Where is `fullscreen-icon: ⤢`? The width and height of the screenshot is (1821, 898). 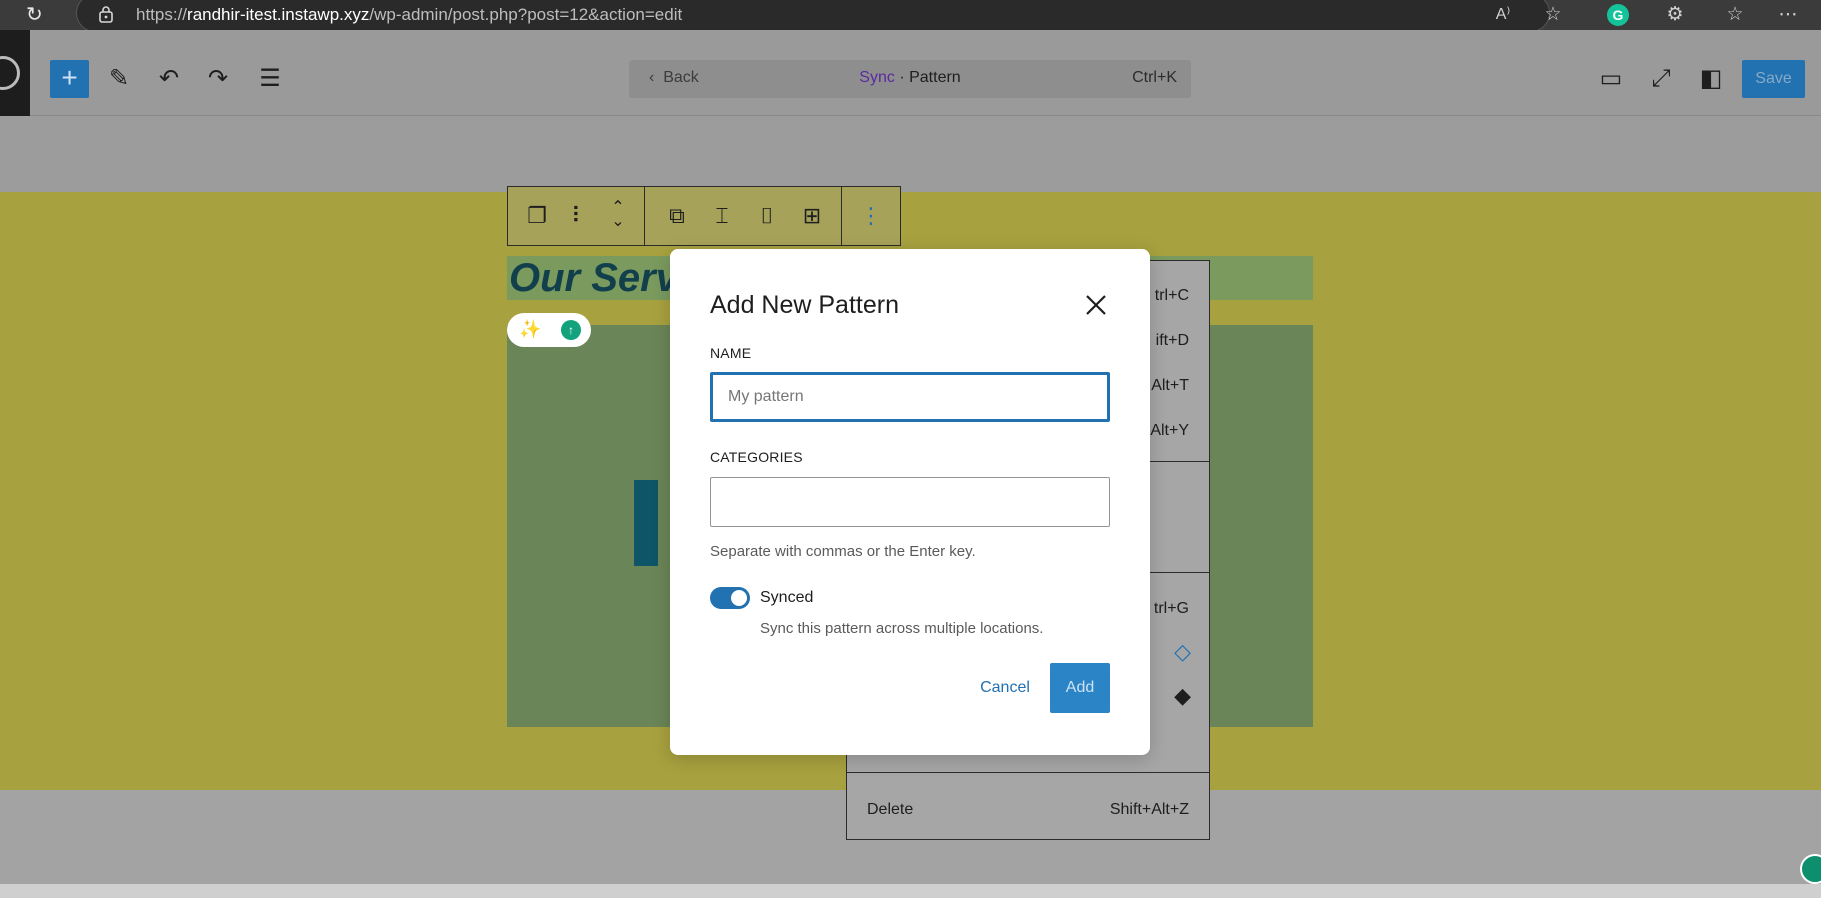 fullscreen-icon: ⤢ is located at coordinates (1661, 79).